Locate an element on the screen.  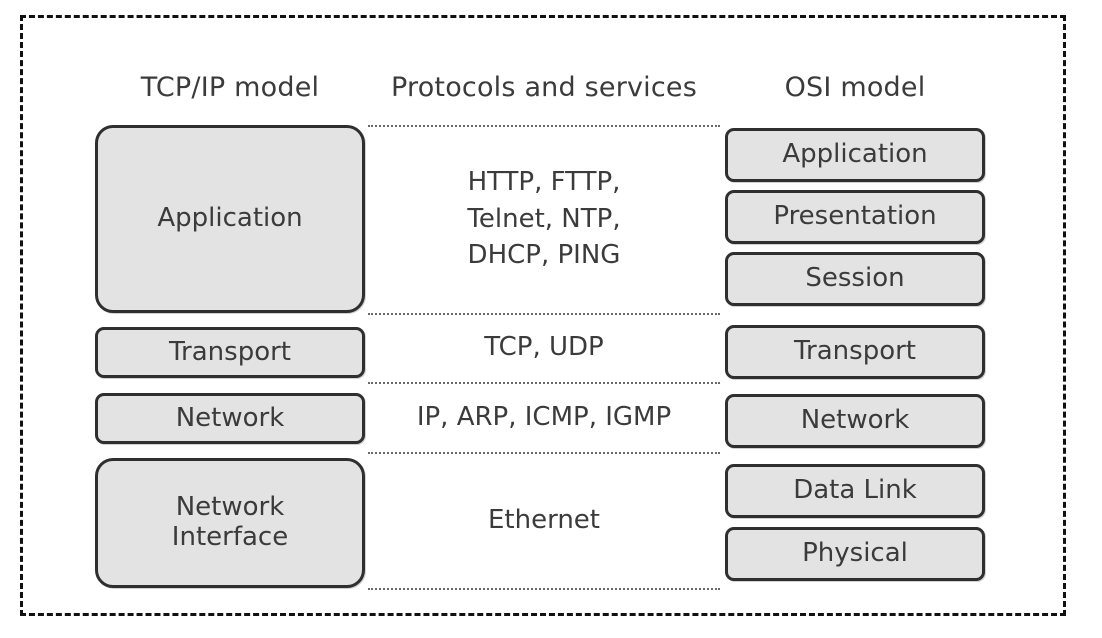
column-header-protocols: Protocols and services is located at coordinates (543, 87).